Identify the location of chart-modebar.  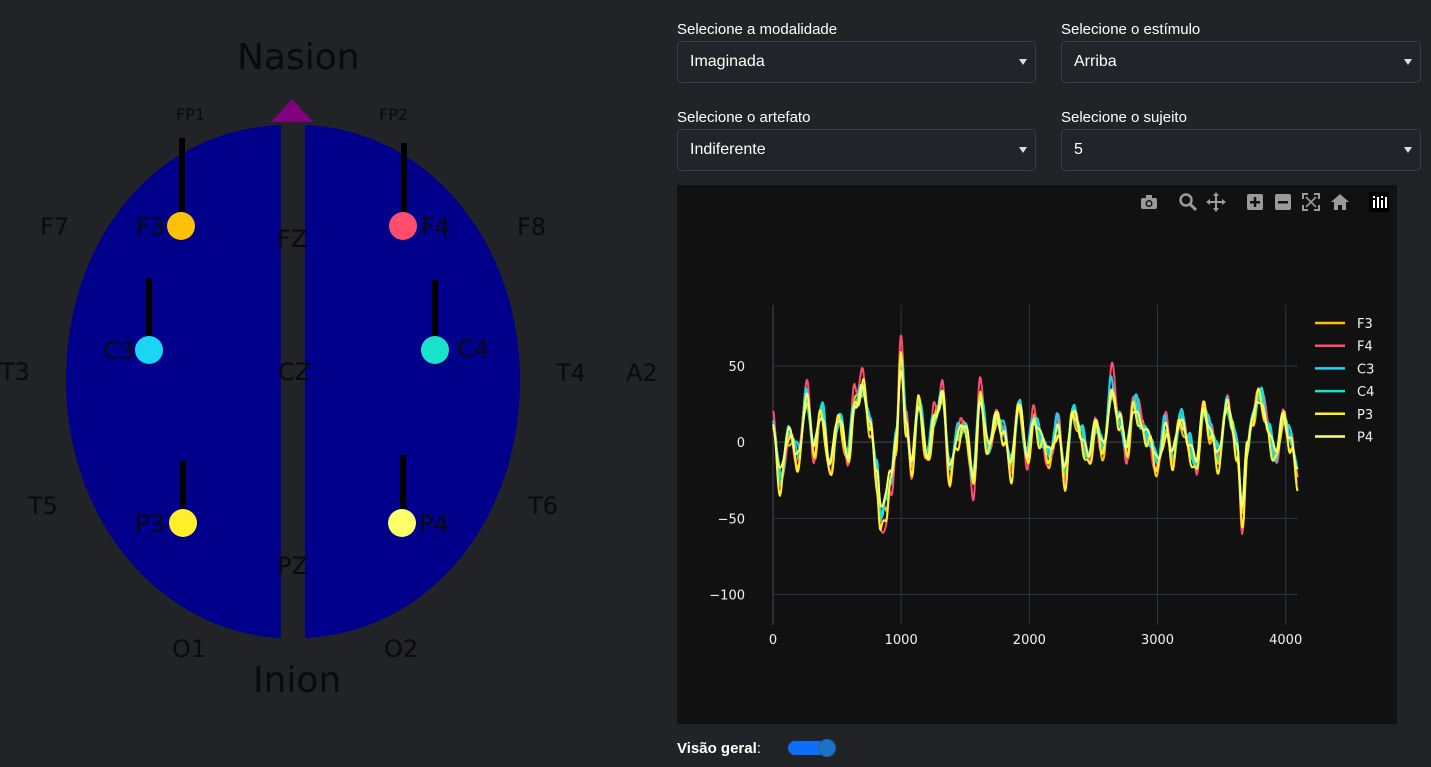
(1264, 202).